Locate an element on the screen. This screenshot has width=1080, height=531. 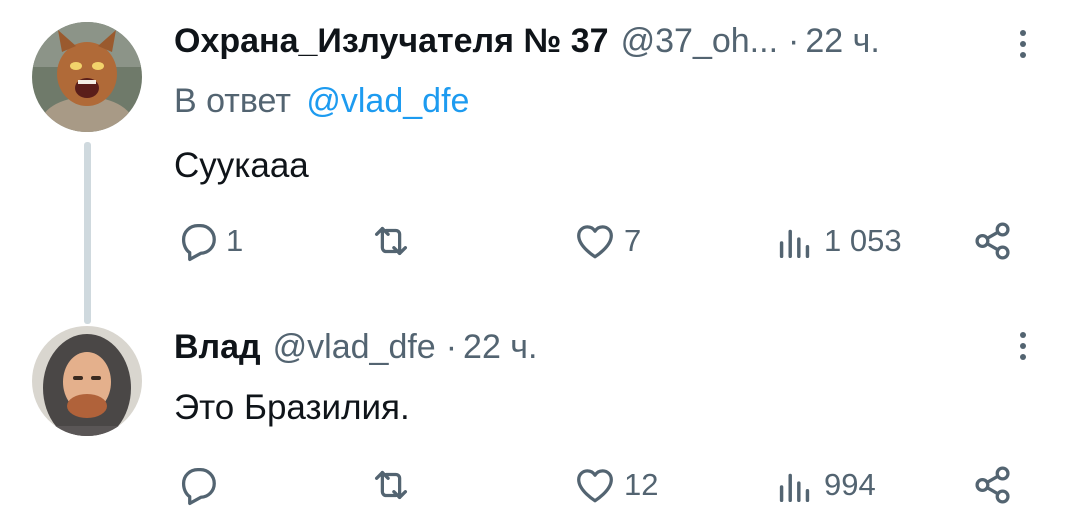
views-button: 994 is located at coordinates (824, 485).